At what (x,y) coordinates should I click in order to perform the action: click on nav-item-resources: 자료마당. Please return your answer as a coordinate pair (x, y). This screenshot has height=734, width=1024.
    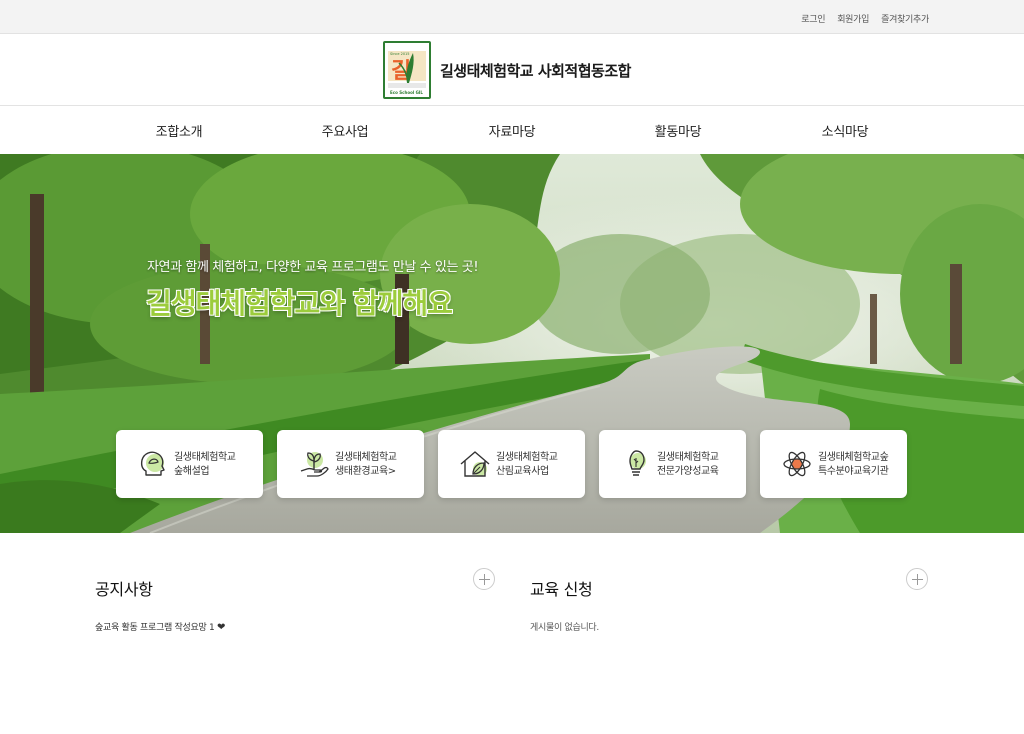
    Looking at the image, I should click on (512, 130).